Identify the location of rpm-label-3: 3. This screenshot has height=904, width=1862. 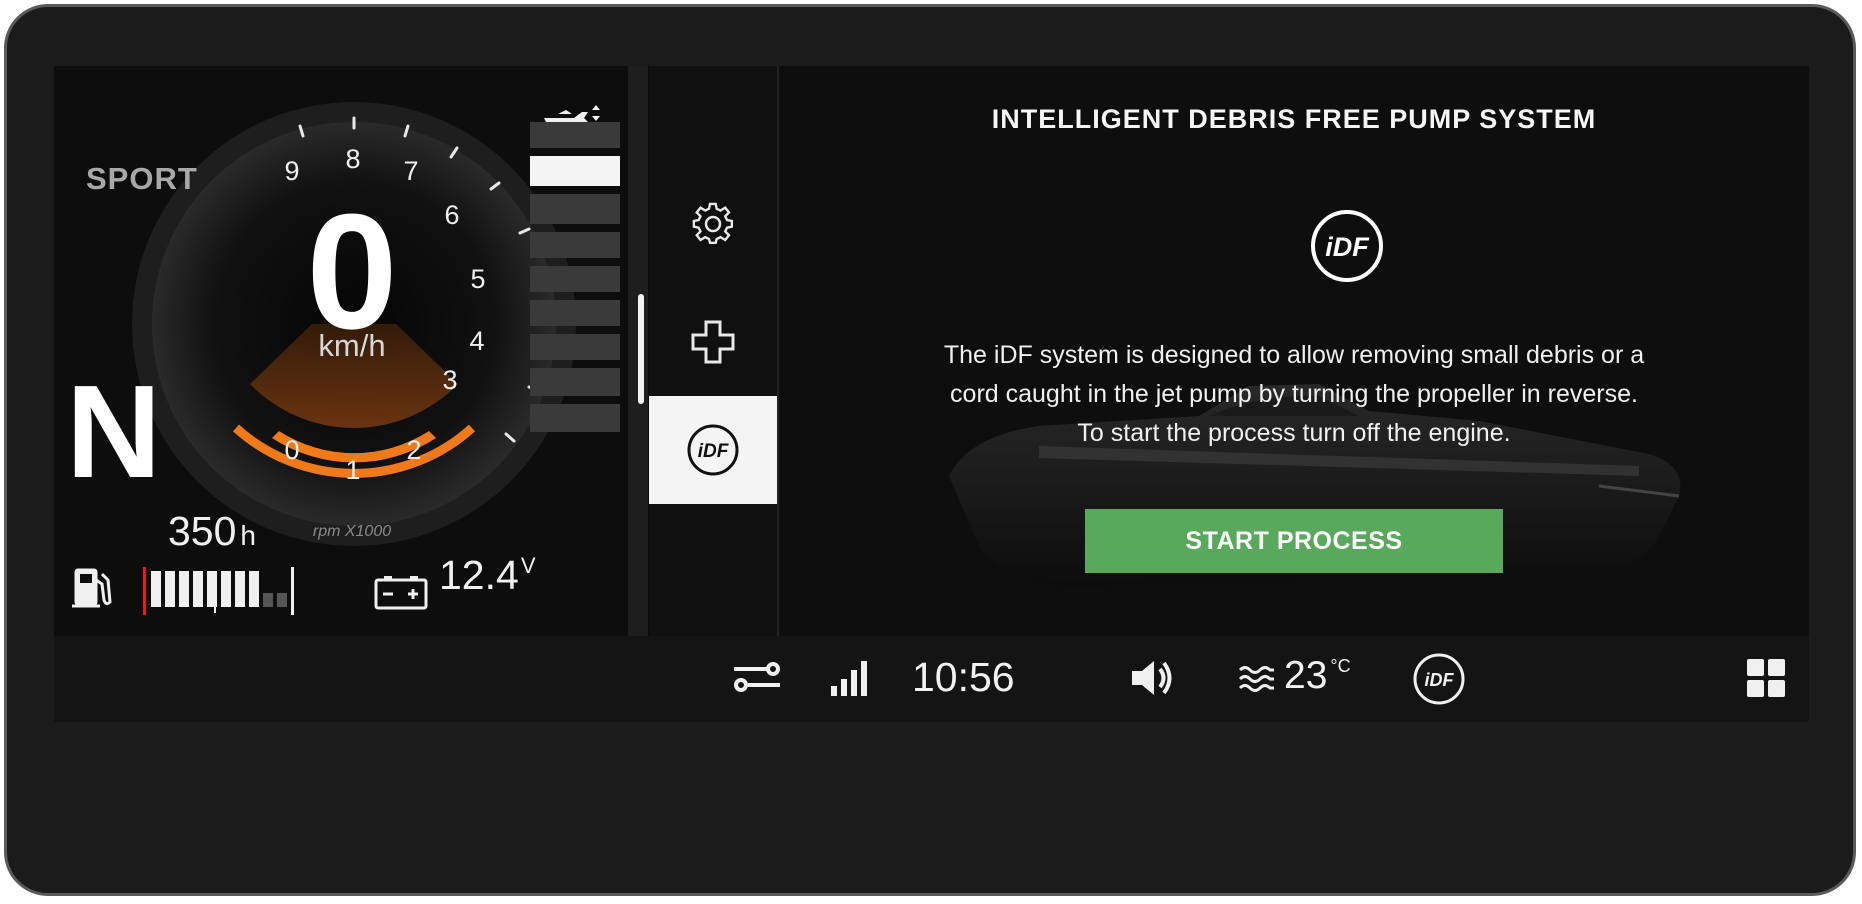
(449, 380).